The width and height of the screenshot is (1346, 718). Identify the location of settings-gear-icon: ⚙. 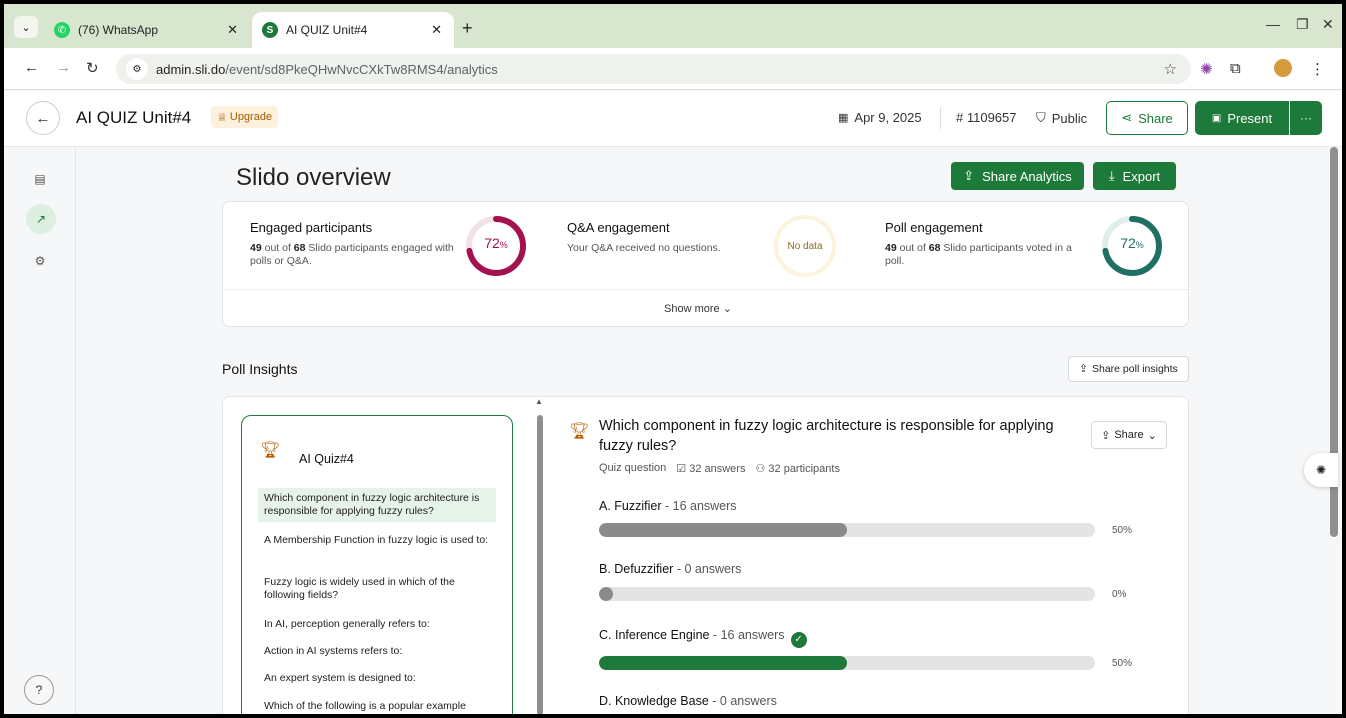
(40, 261).